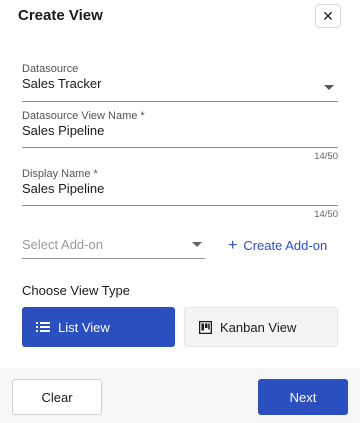  I want to click on create-addon-button: + Create Add-on, so click(278, 245).